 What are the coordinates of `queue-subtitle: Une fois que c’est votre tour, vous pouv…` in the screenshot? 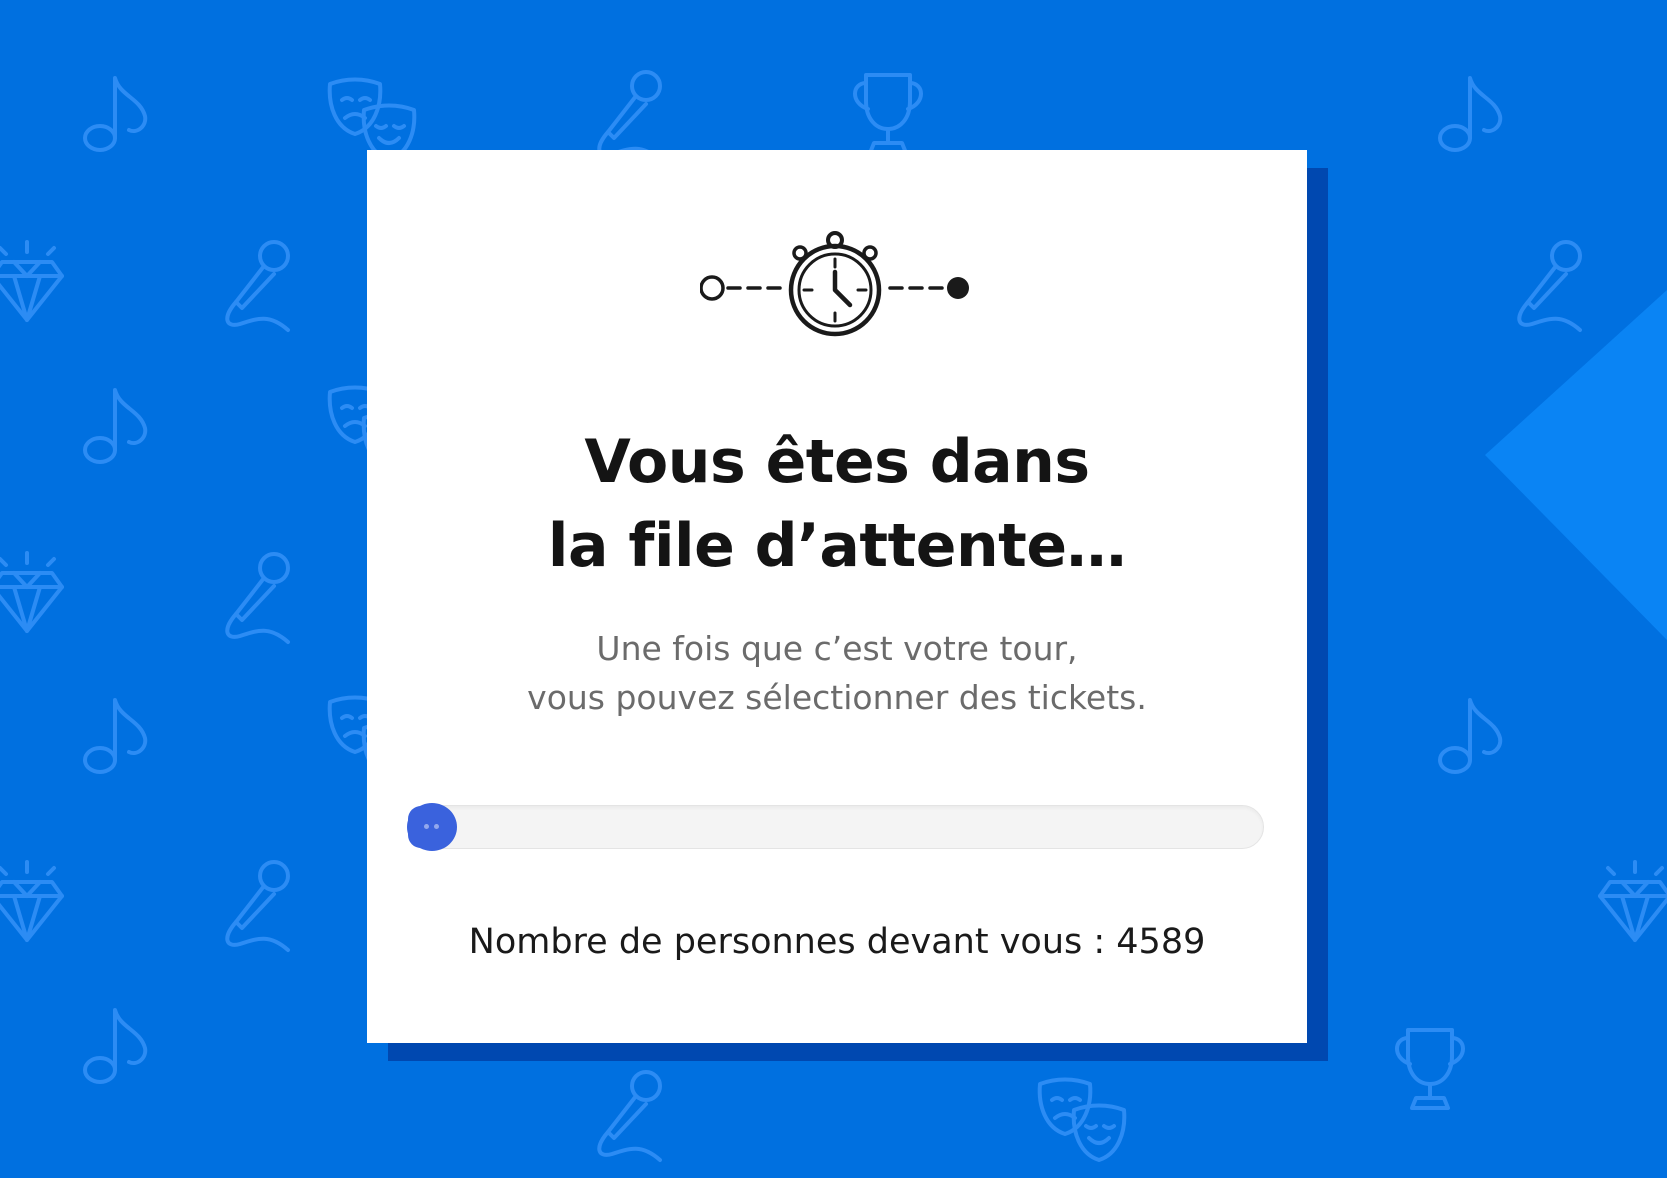 It's located at (837, 673).